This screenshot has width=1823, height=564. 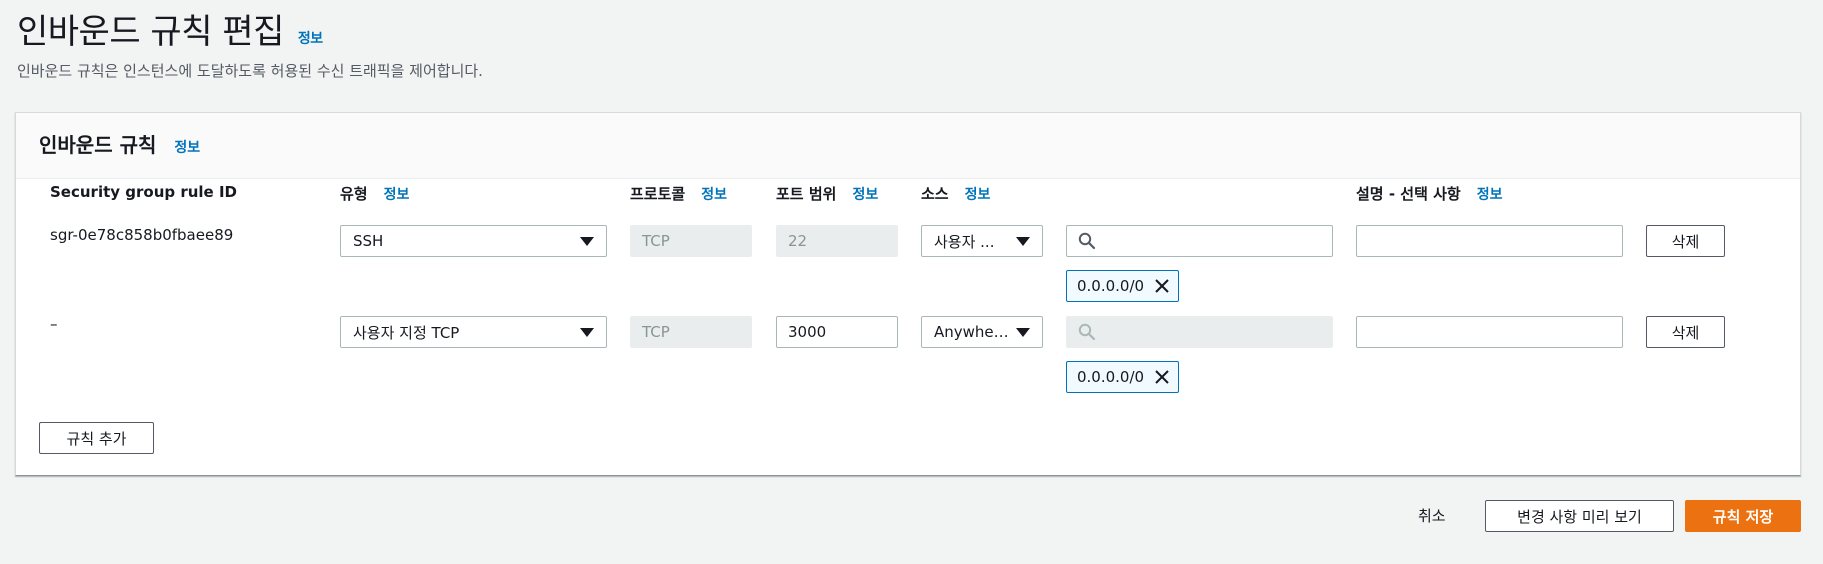 I want to click on column-header-protocol: 프로토콜 정보, so click(x=678, y=193).